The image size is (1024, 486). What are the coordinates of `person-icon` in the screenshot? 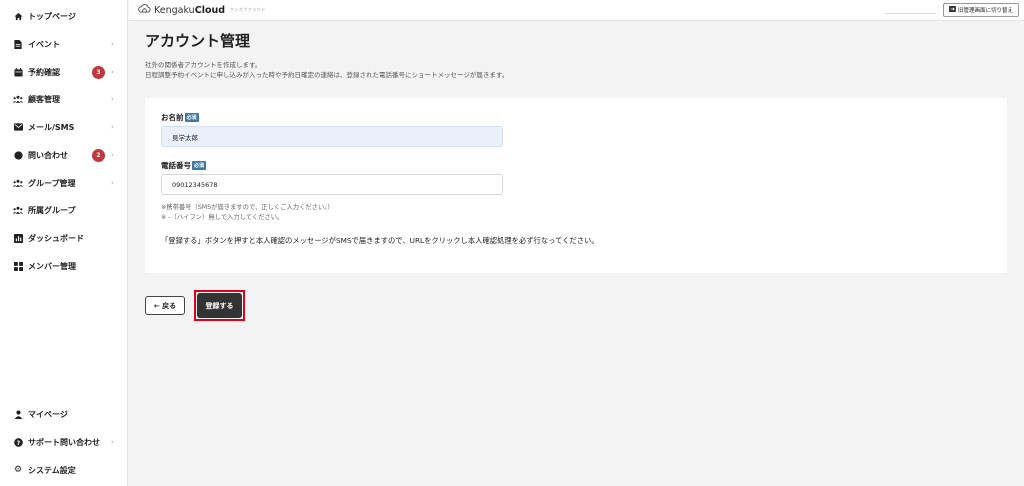 It's located at (18, 414).